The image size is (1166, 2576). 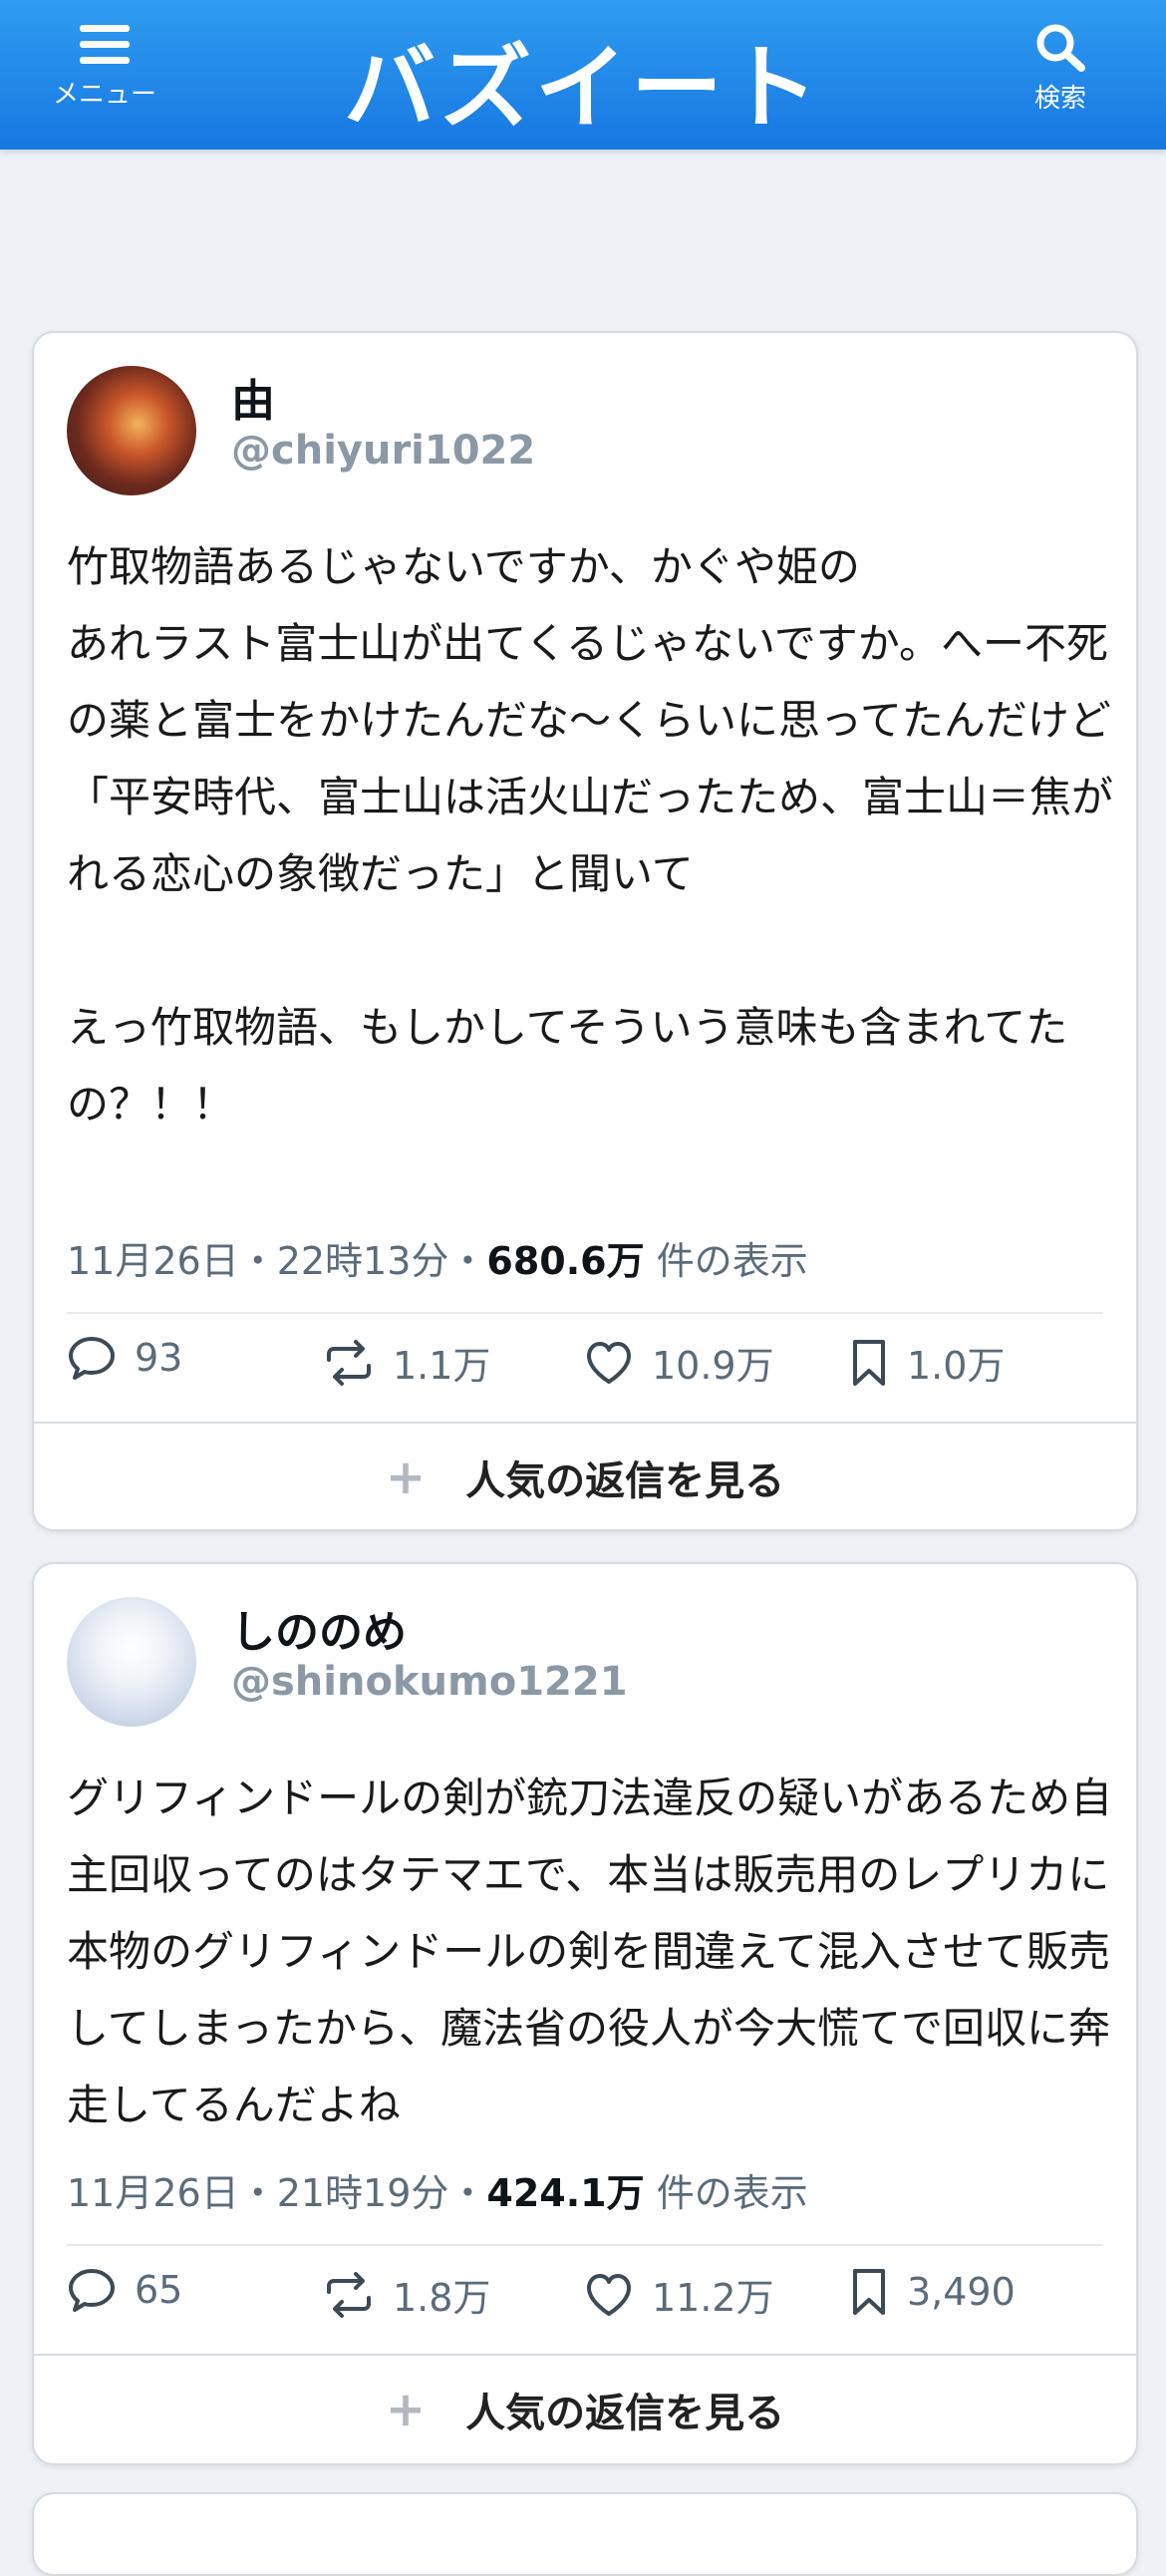 What do you see at coordinates (713, 2298) in the screenshot?
I see `like-count: 11.2万` at bounding box center [713, 2298].